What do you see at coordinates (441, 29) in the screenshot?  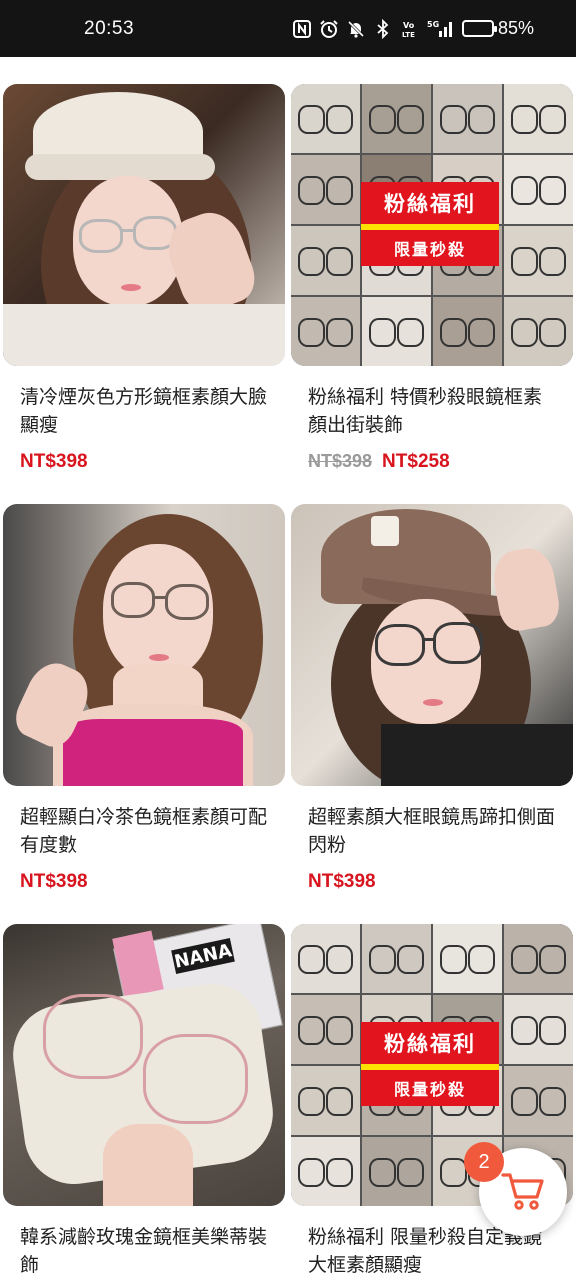 I see `signal-5g-icon: 5G` at bounding box center [441, 29].